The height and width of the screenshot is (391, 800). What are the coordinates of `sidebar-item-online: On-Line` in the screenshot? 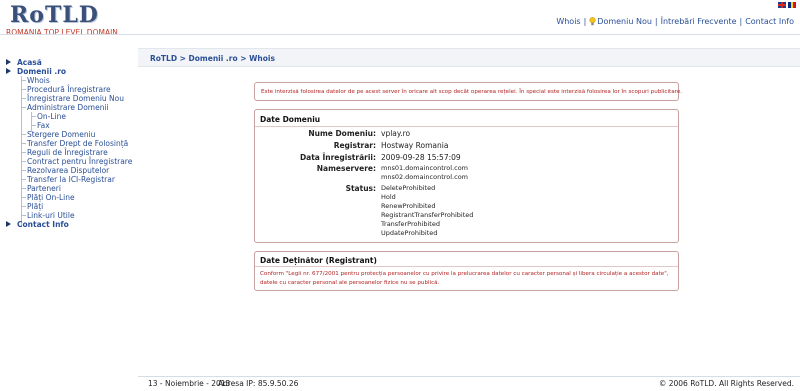 It's located at (69, 116).